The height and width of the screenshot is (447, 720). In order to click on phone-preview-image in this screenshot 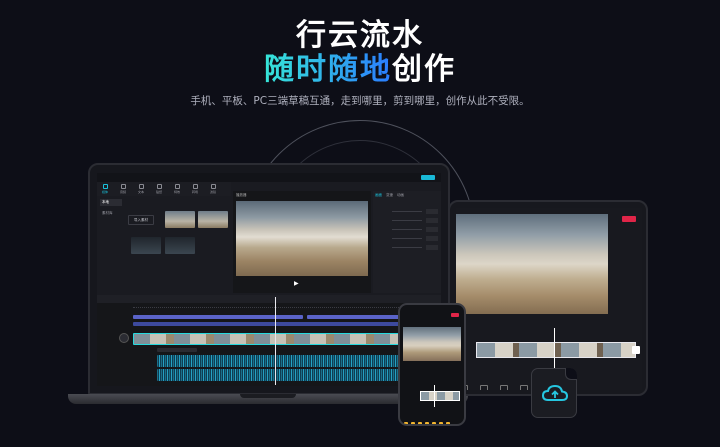, I will do `click(432, 344)`.